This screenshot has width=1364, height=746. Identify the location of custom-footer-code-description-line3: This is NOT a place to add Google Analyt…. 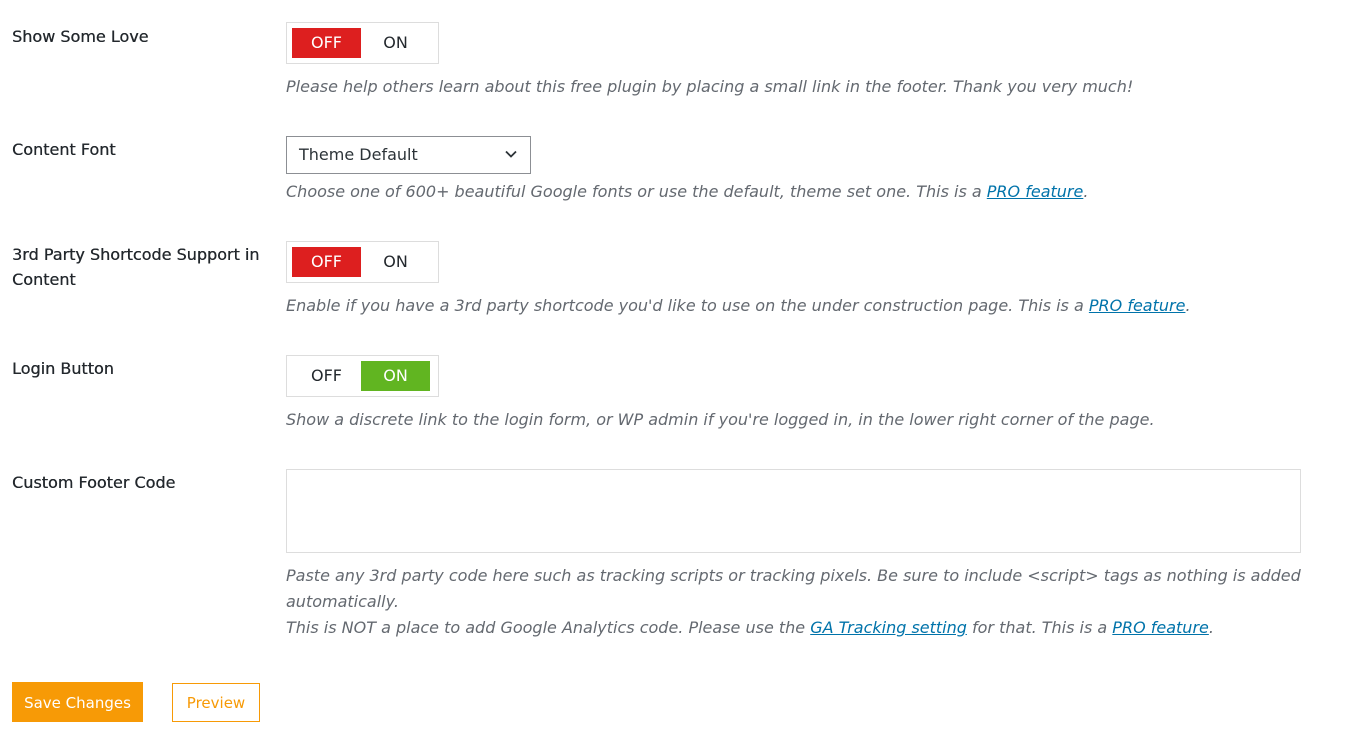
(793, 628).